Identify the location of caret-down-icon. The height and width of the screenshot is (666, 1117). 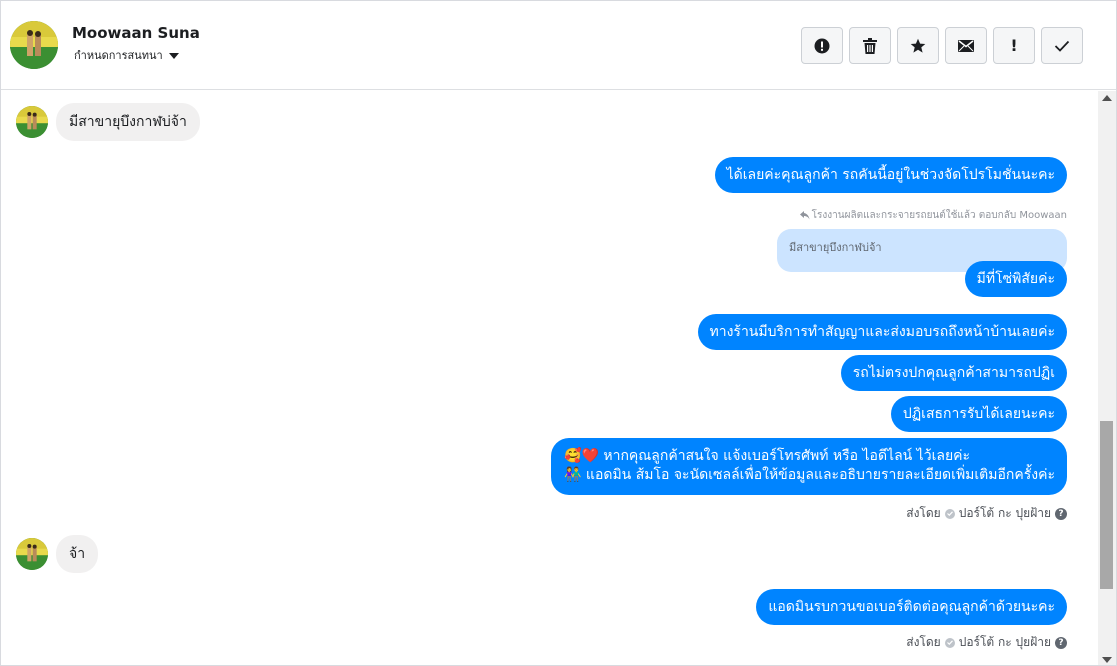
(173, 55).